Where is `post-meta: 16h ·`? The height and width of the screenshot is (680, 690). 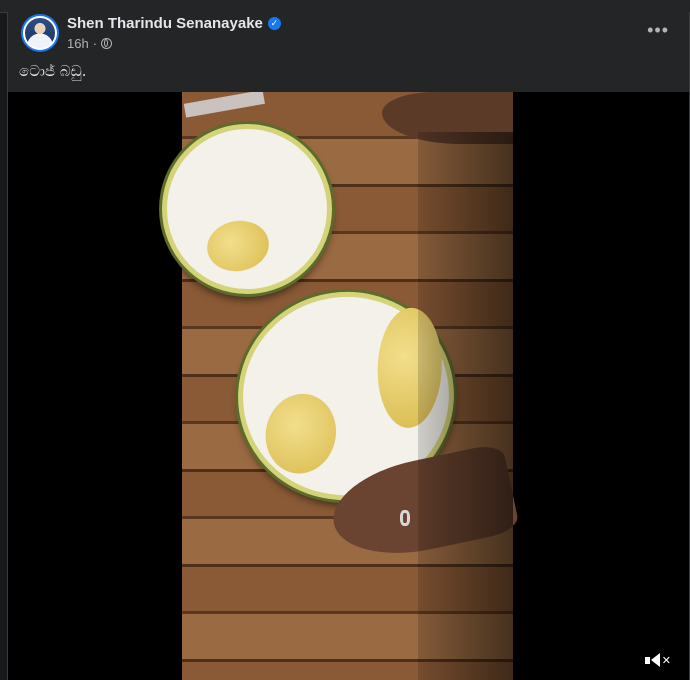
post-meta: 16h · is located at coordinates (90, 43).